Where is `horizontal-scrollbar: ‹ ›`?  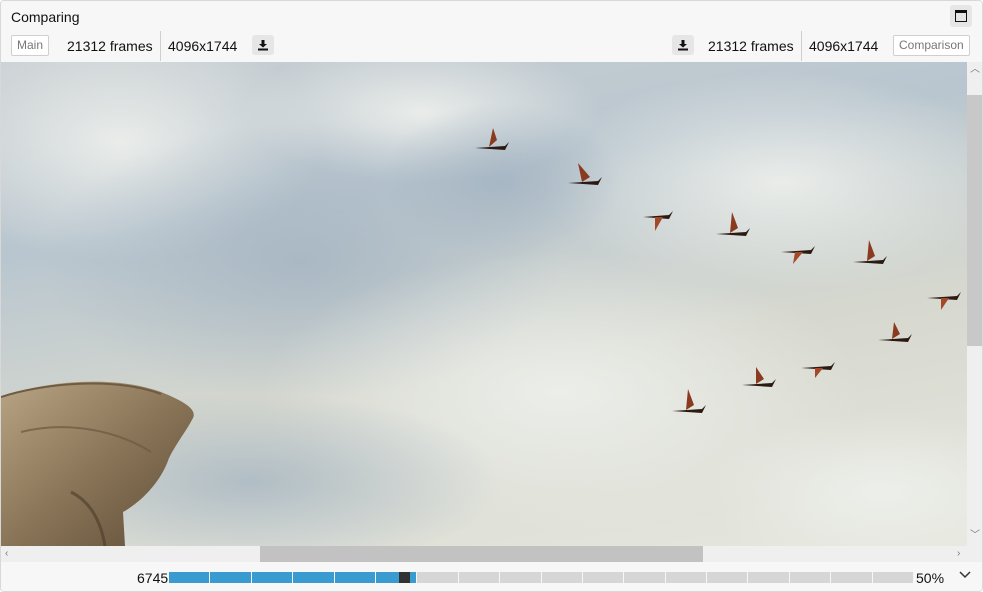 horizontal-scrollbar: ‹ › is located at coordinates (484, 554).